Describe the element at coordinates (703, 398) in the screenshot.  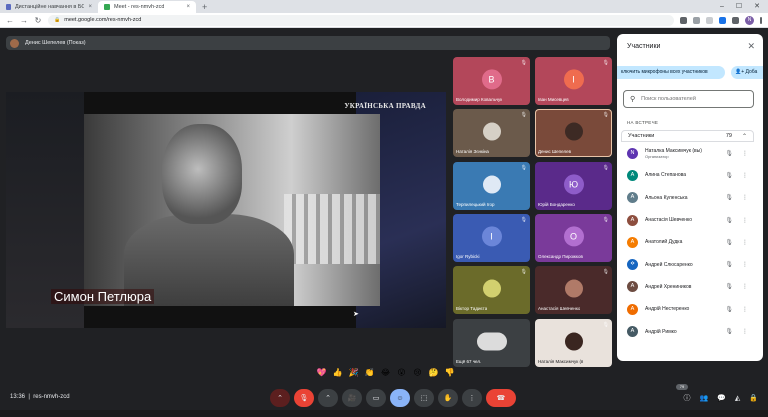
I see `people-icon: 👥` at that location.